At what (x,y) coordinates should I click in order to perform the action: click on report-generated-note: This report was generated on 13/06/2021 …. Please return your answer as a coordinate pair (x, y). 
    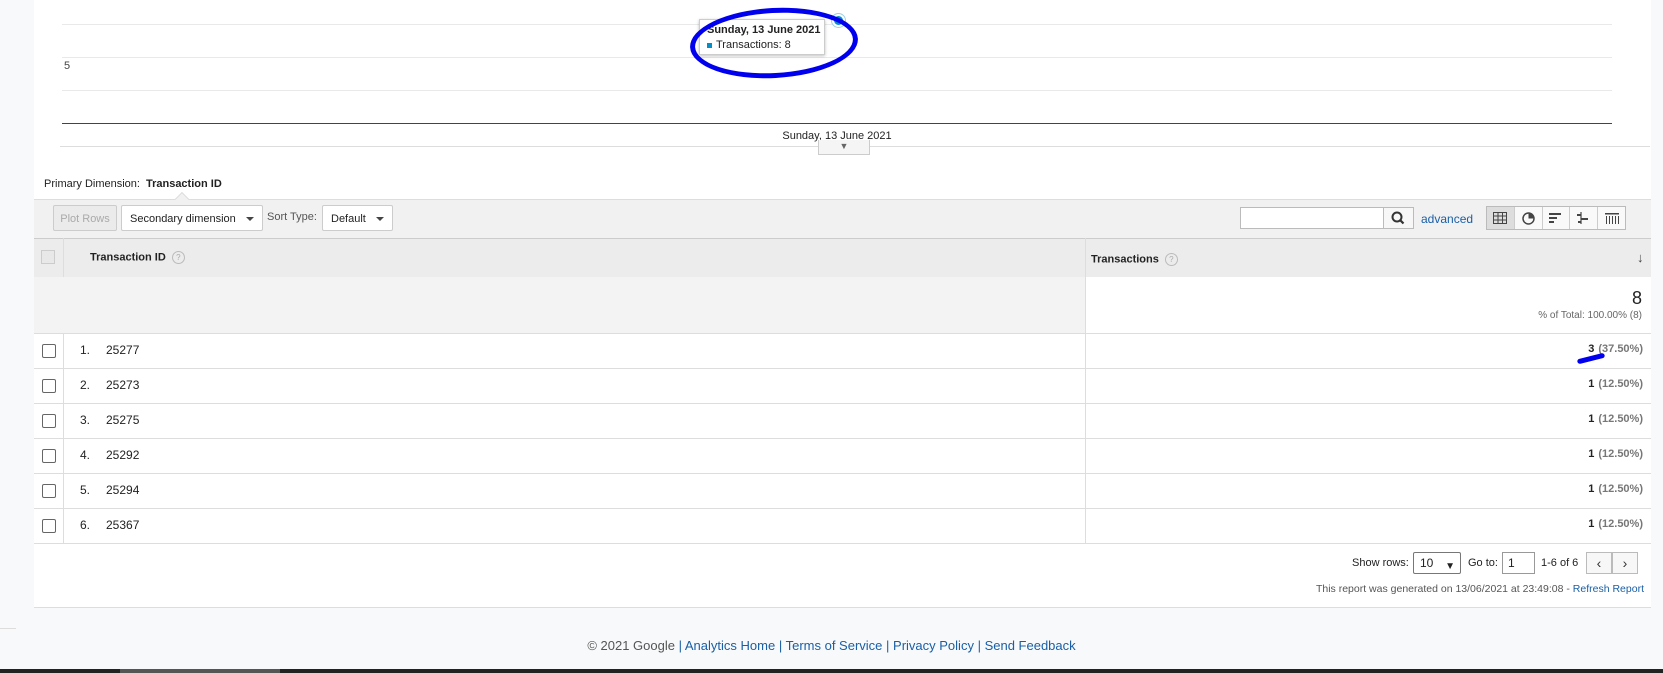
    Looking at the image, I should click on (1480, 589).